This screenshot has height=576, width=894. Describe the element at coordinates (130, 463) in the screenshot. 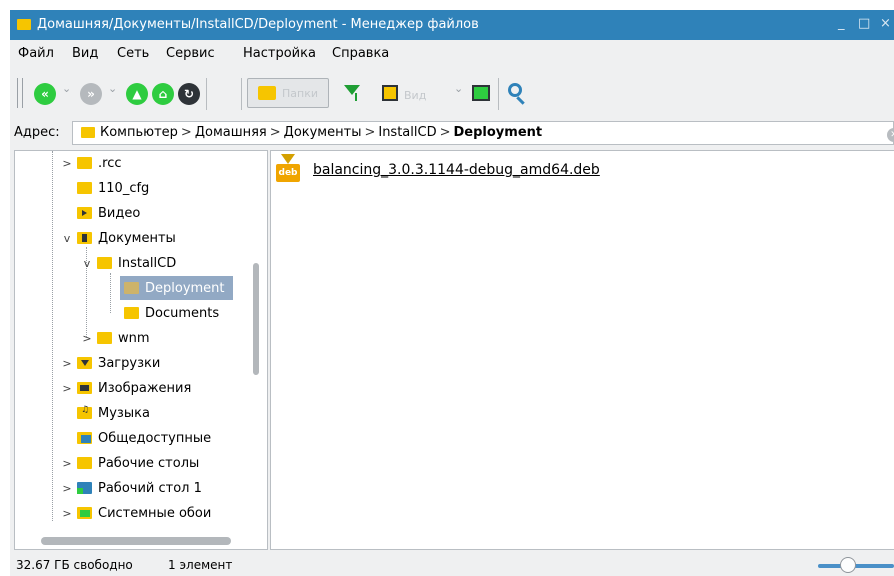

I see `tree-item-desktops: > Рабочие столы` at that location.